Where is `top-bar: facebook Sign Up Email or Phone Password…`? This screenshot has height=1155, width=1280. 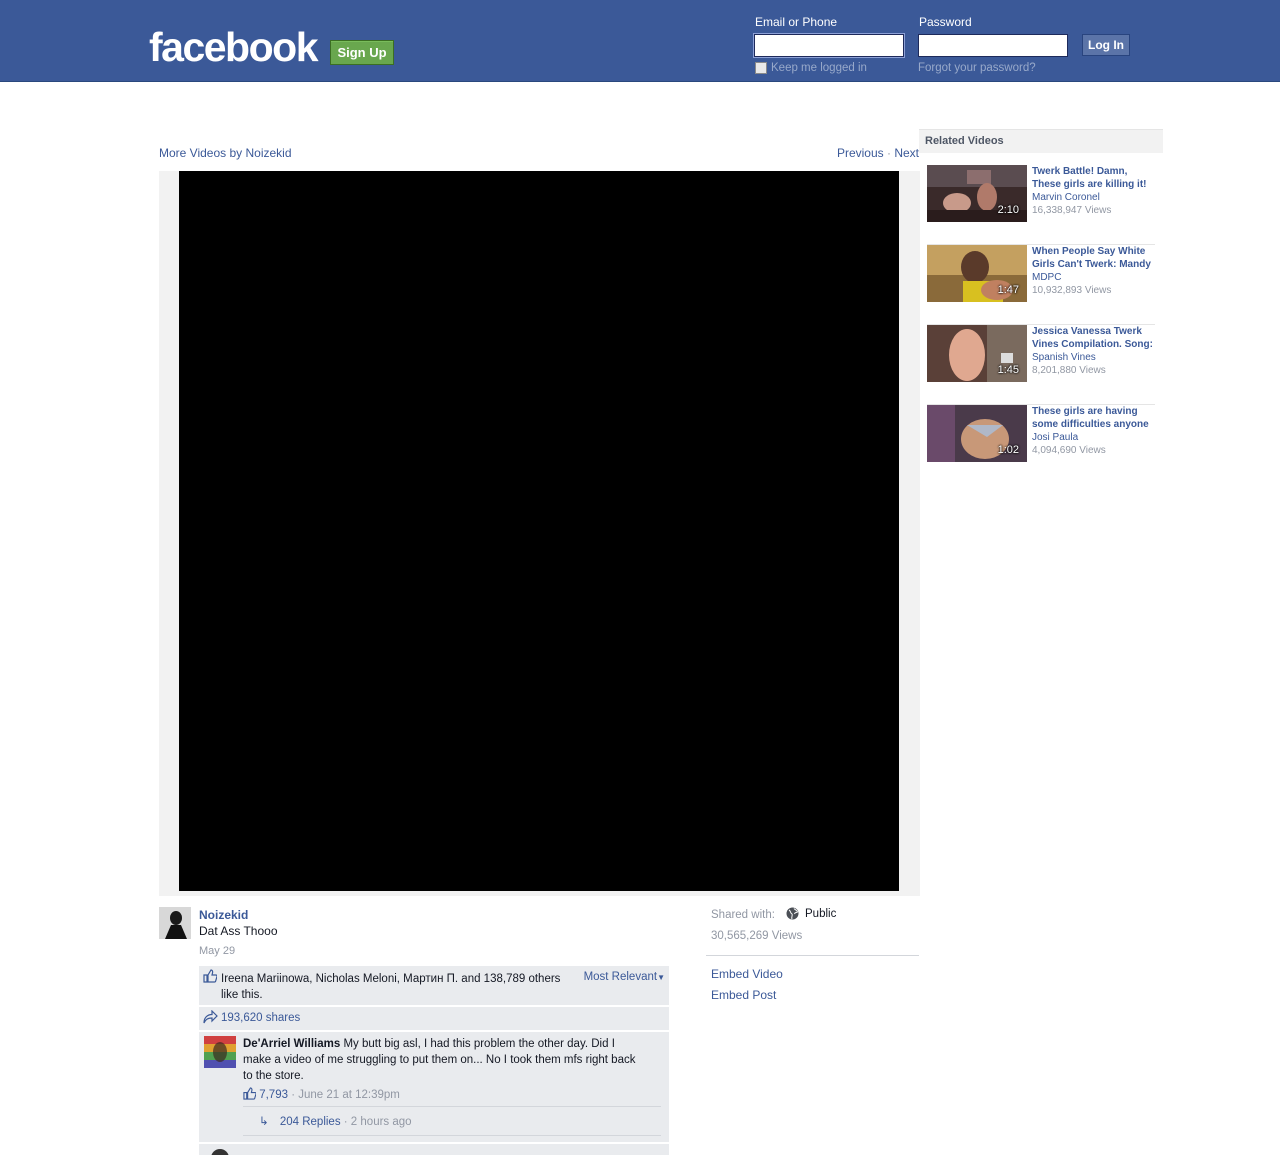 top-bar: facebook Sign Up Email or Phone Password… is located at coordinates (640, 41).